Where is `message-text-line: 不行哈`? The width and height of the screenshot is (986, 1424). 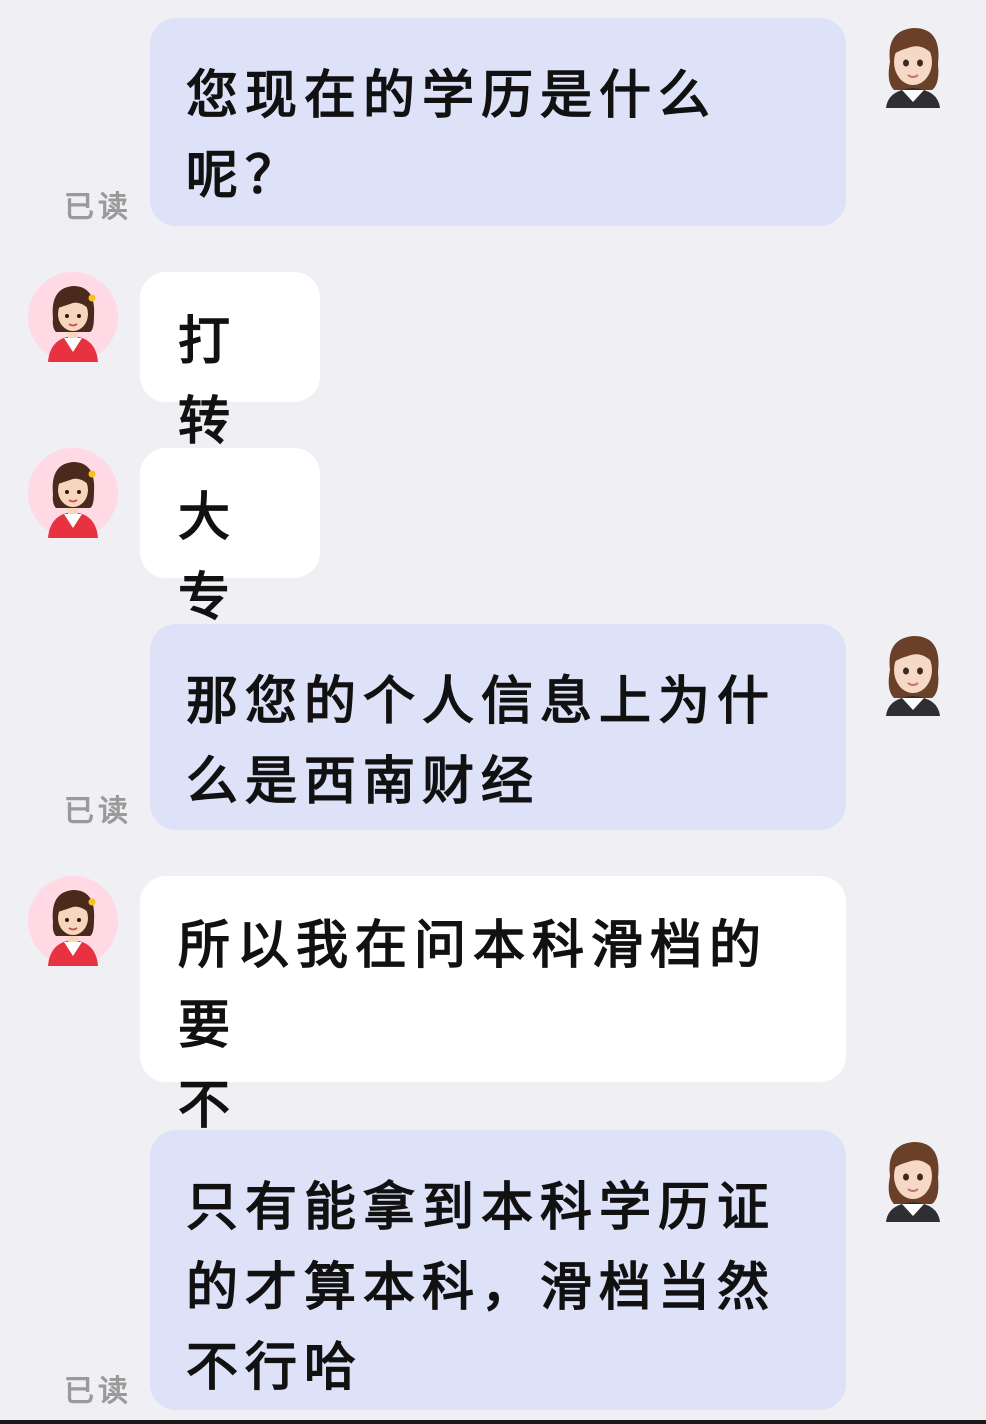
message-text-line: 不行哈 is located at coordinates (275, 1368).